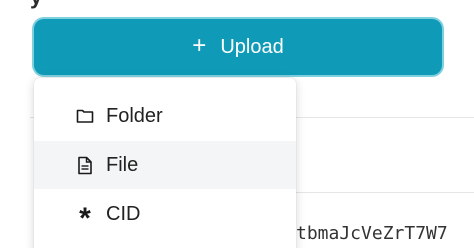  I want to click on cid-text: tbmaJcVeZrT7W7, so click(372, 233).